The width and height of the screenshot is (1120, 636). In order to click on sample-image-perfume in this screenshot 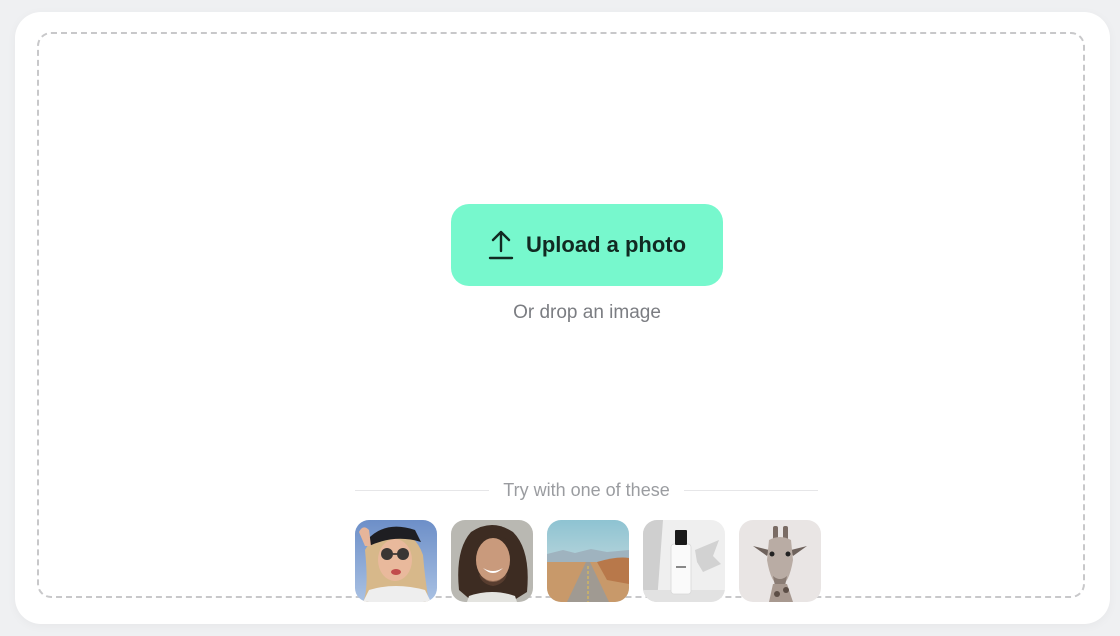, I will do `click(684, 561)`.